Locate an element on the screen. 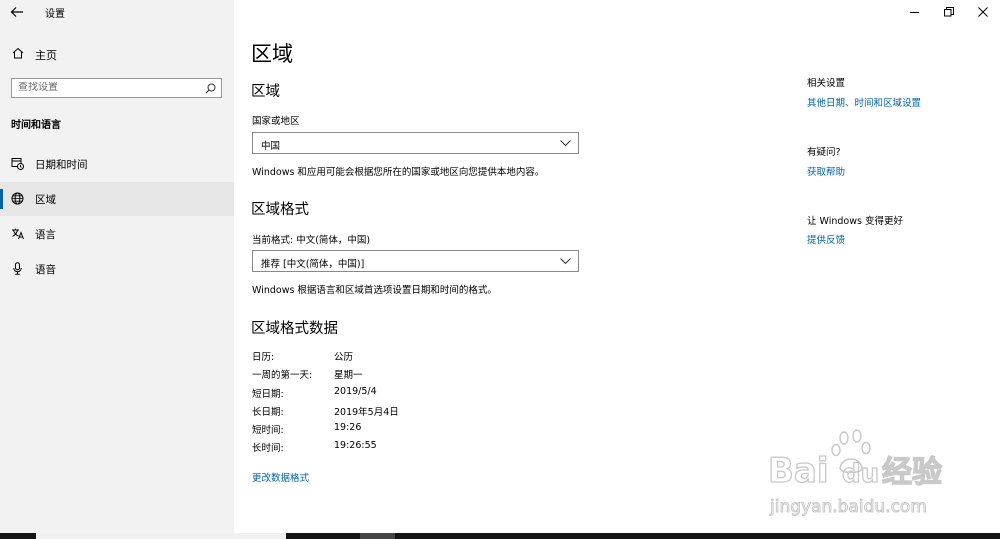  data-row-label: 短时间: is located at coordinates (268, 430).